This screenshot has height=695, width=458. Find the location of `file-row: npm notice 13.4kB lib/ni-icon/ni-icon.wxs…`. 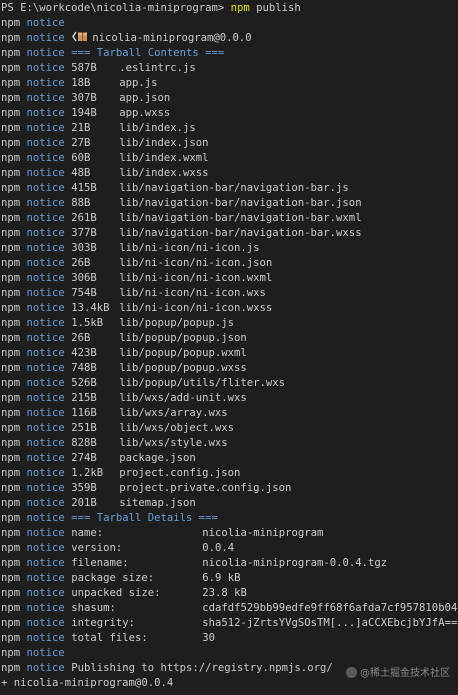

file-row: npm notice 13.4kB lib/ni-icon/ni-icon.wxs… is located at coordinates (229, 308).